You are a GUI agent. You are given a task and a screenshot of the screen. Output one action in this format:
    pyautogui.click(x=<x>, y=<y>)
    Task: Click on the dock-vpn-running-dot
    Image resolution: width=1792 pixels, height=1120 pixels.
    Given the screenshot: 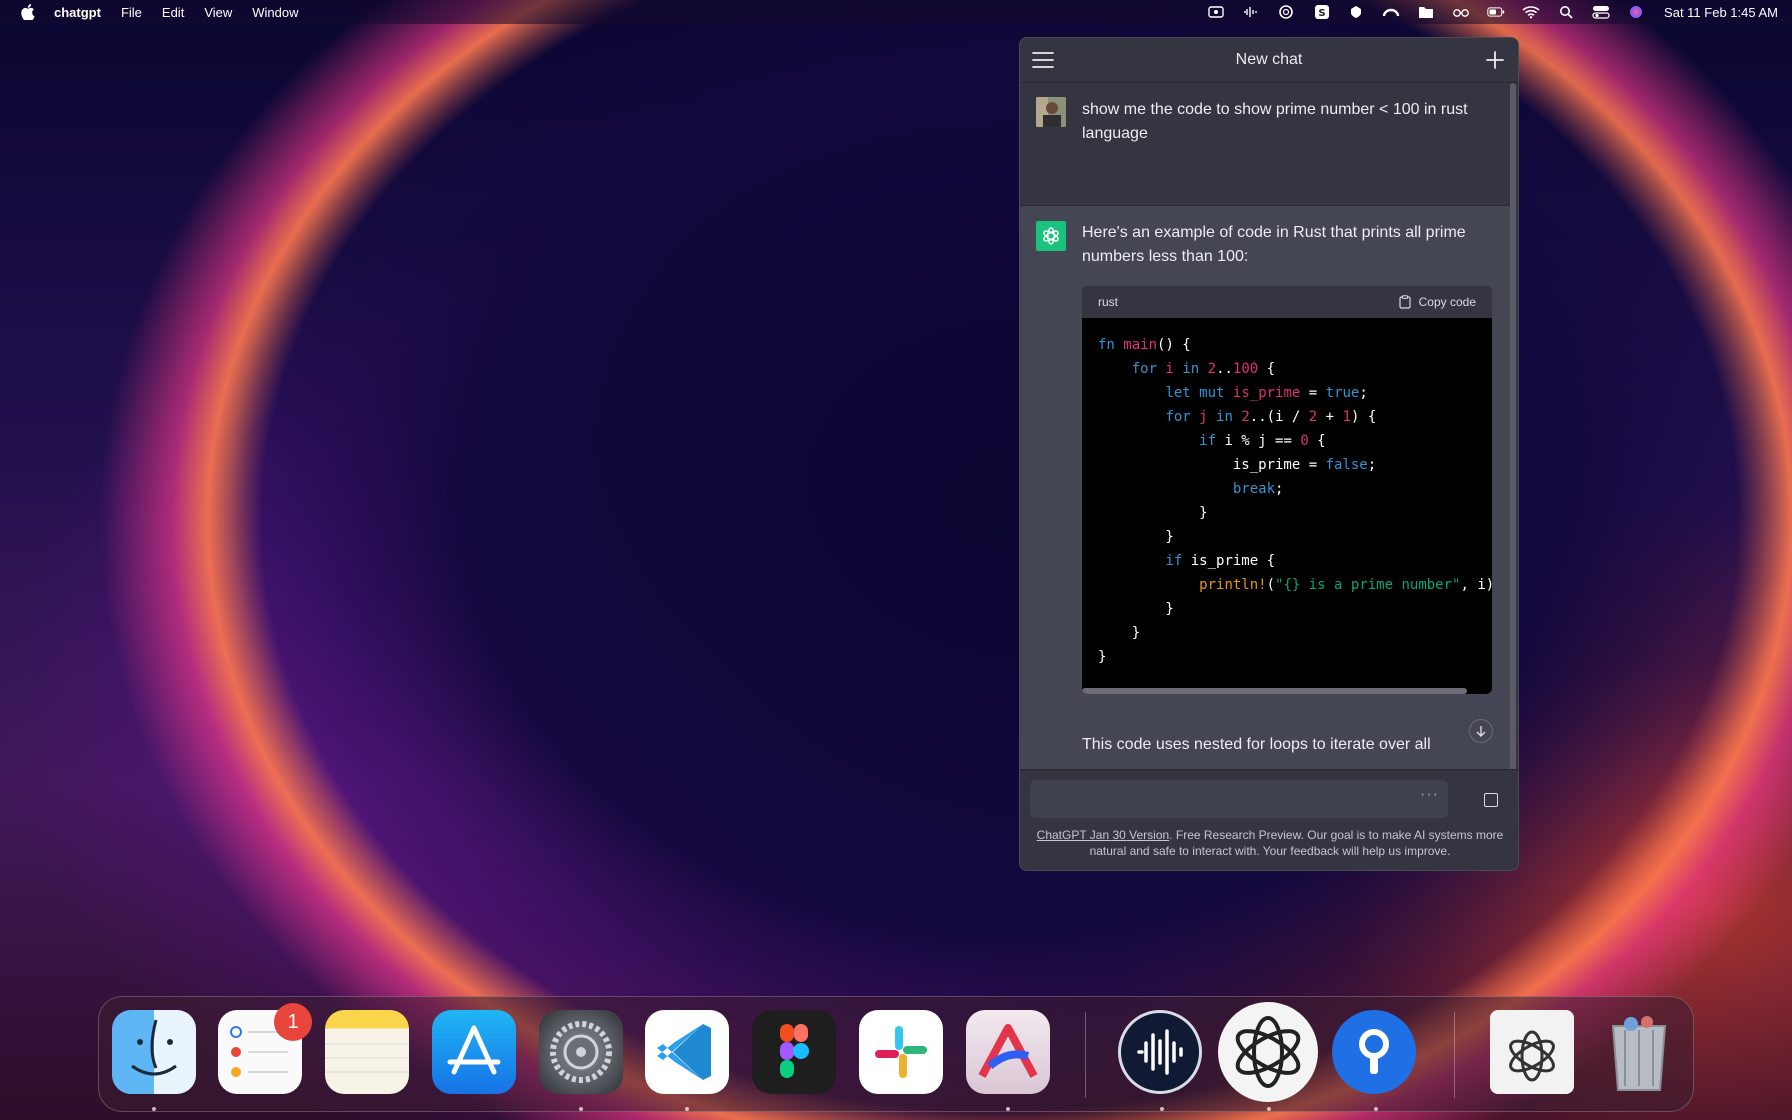 What is the action you would take?
    pyautogui.click(x=1376, y=1109)
    